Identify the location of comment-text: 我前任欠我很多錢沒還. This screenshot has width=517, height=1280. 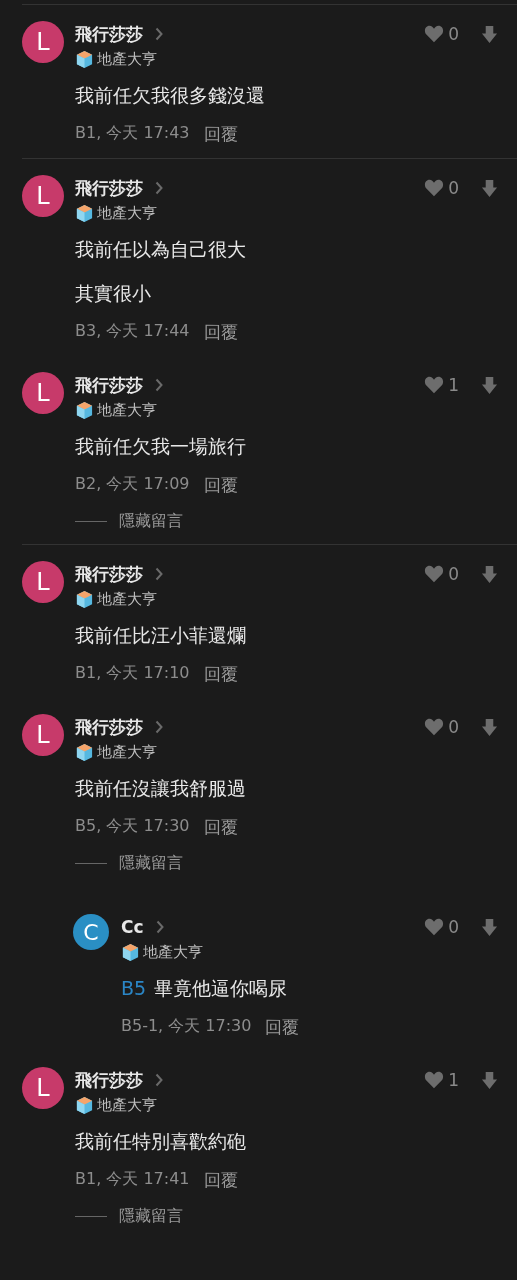
(170, 95).